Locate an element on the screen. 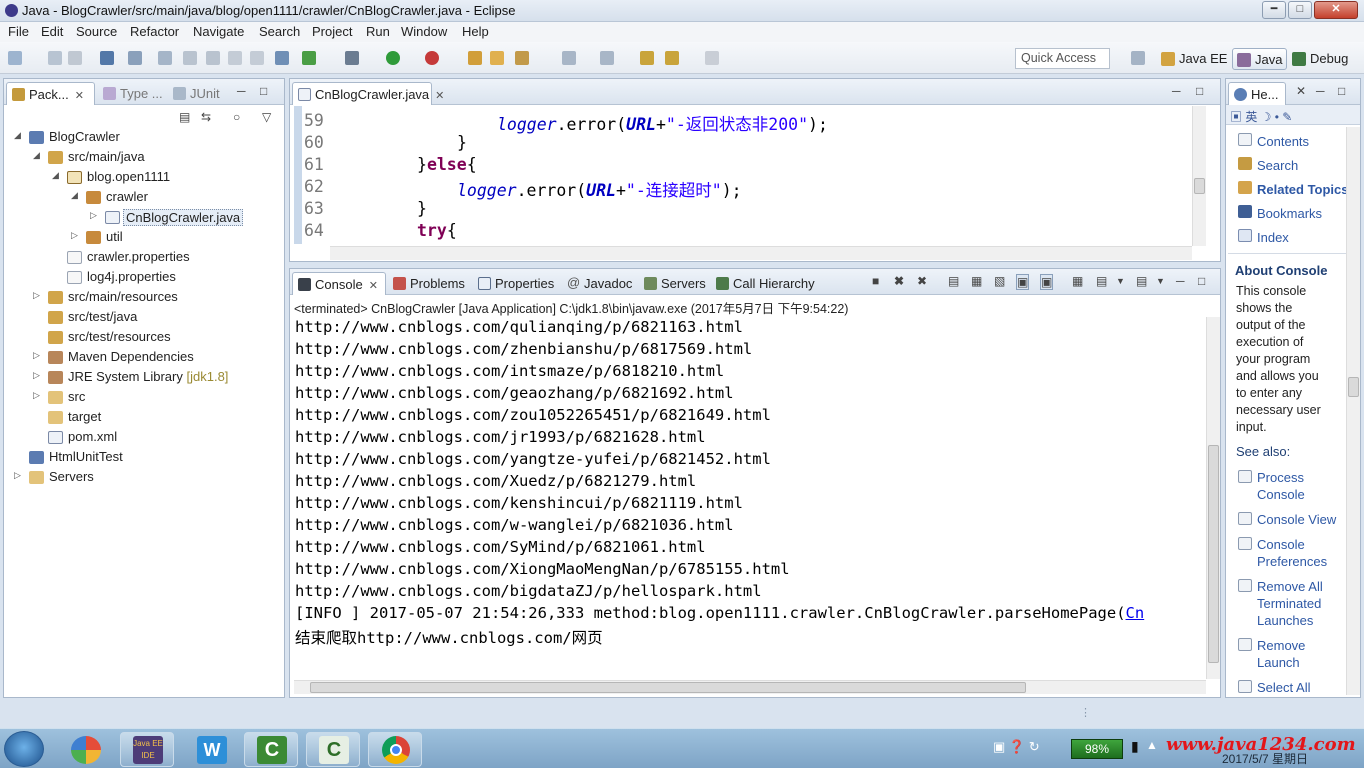 This screenshot has width=1364, height=768. open-console-icon: ▤ is located at coordinates (1141, 281).